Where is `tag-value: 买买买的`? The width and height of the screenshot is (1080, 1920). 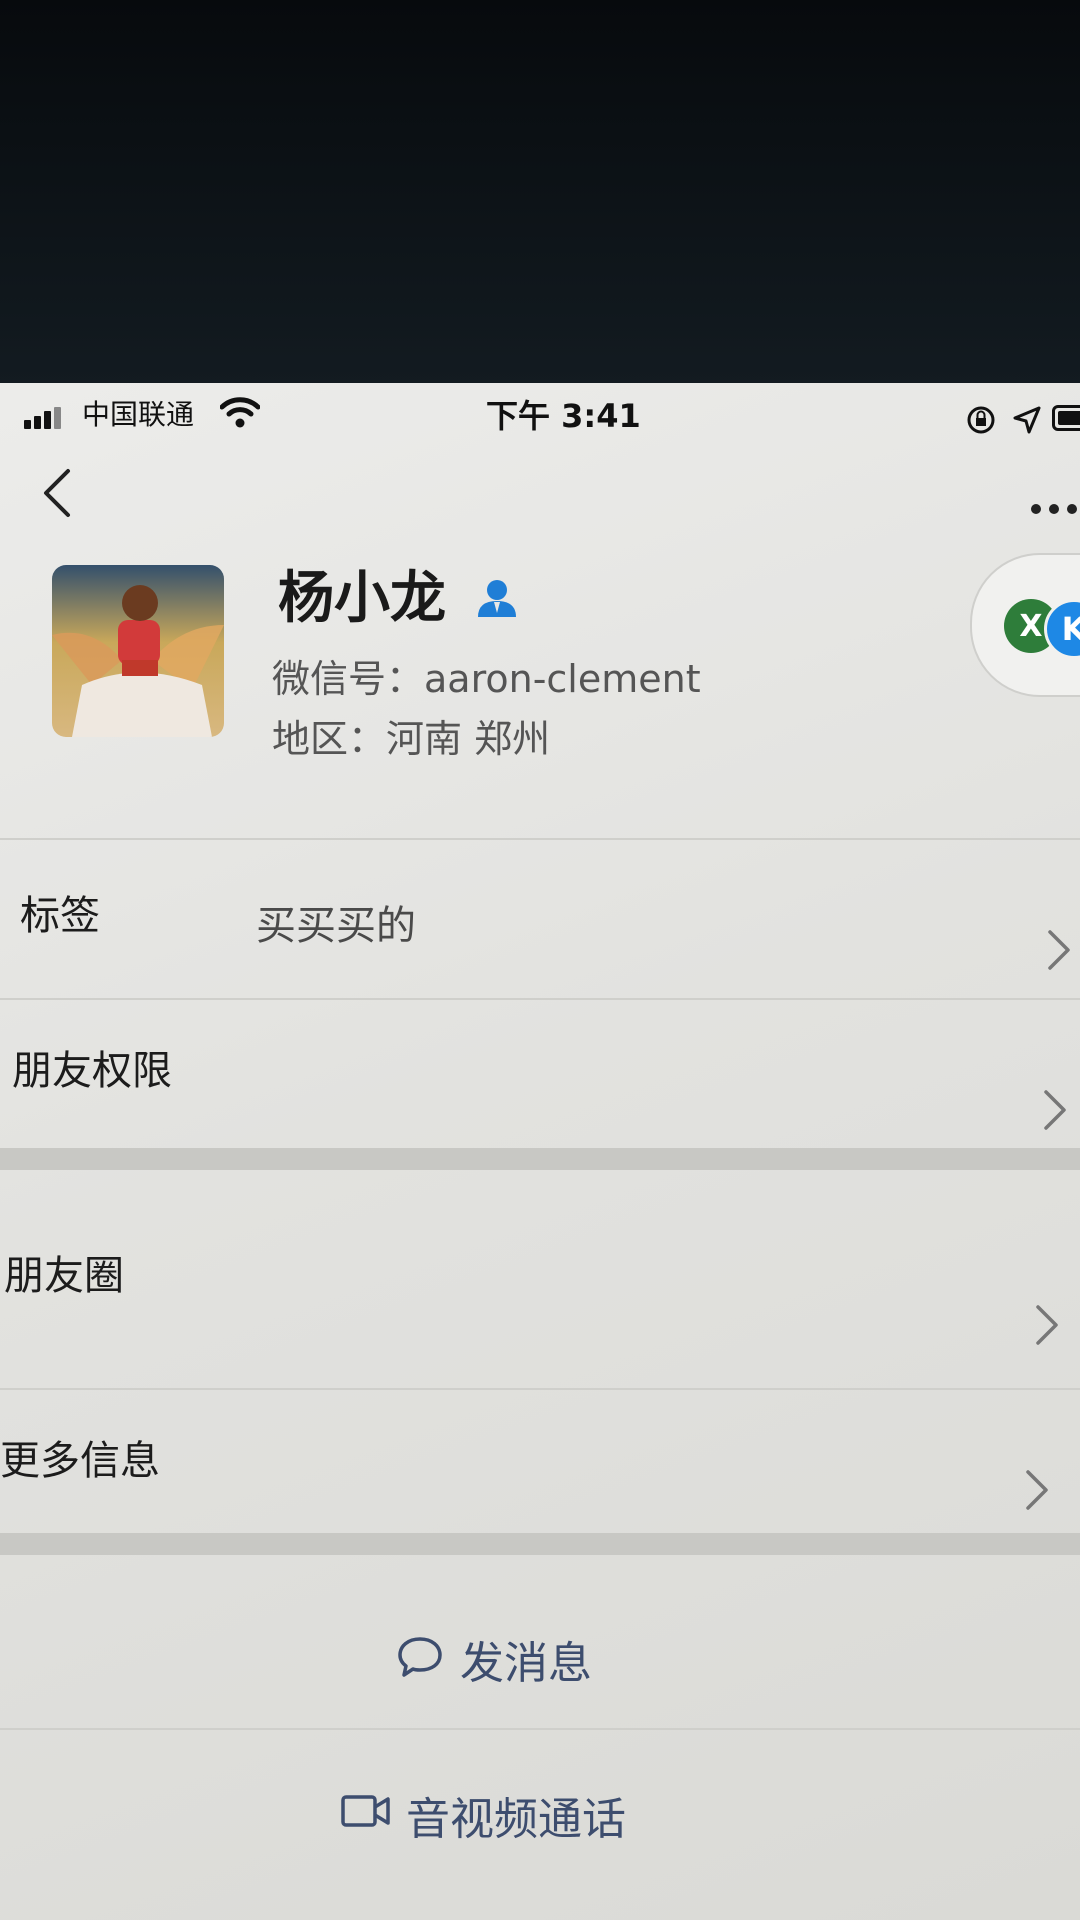
tag-value: 买买买的 is located at coordinates (336, 926).